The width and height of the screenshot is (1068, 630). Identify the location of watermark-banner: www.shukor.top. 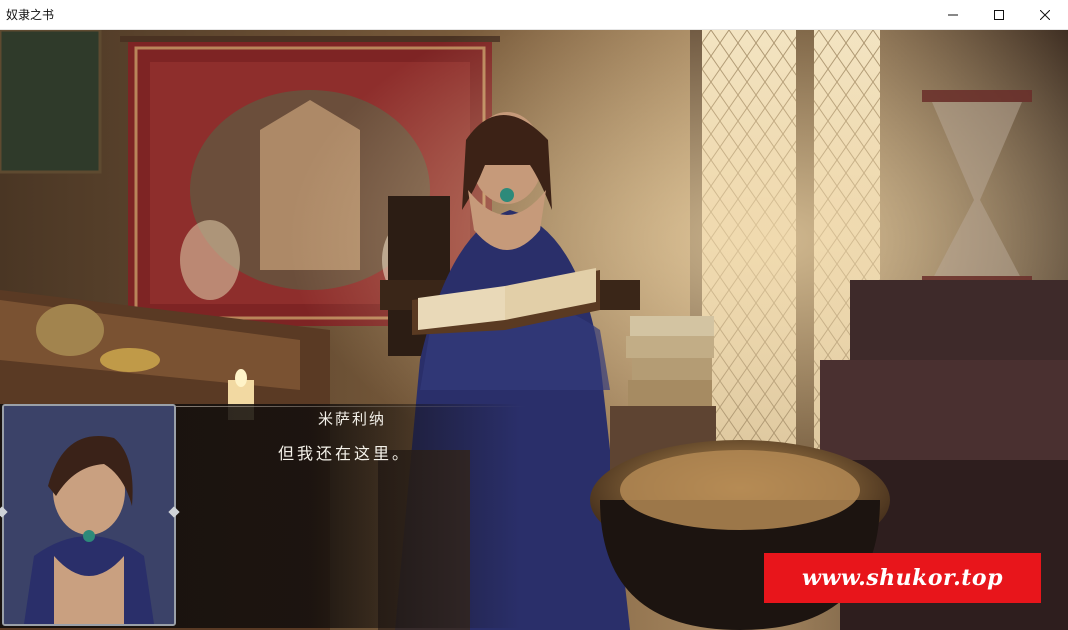
(902, 578).